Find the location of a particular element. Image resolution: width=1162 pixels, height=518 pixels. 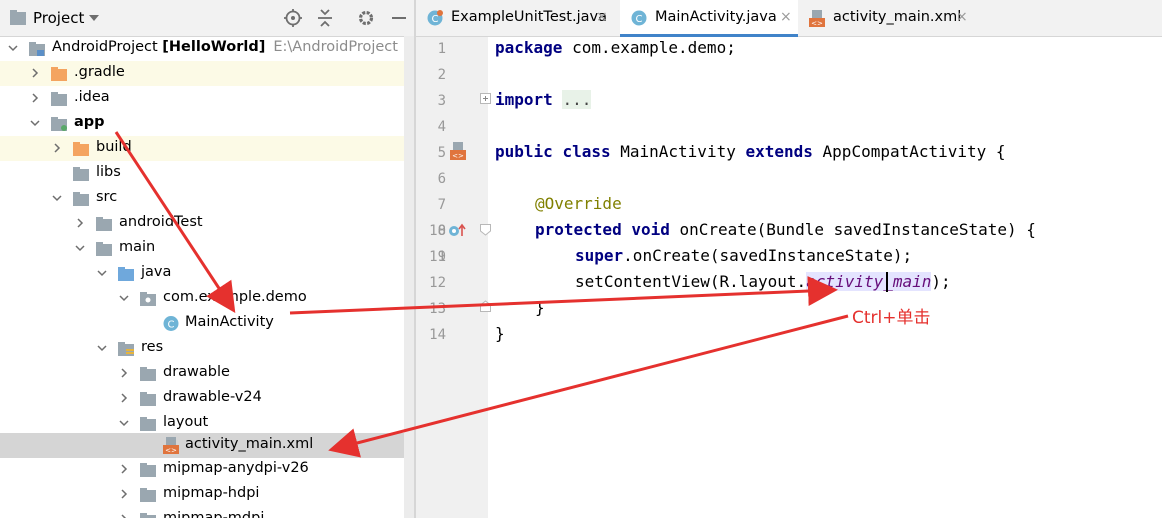

tree-item-label: activity_main.xml is located at coordinates (249, 444).